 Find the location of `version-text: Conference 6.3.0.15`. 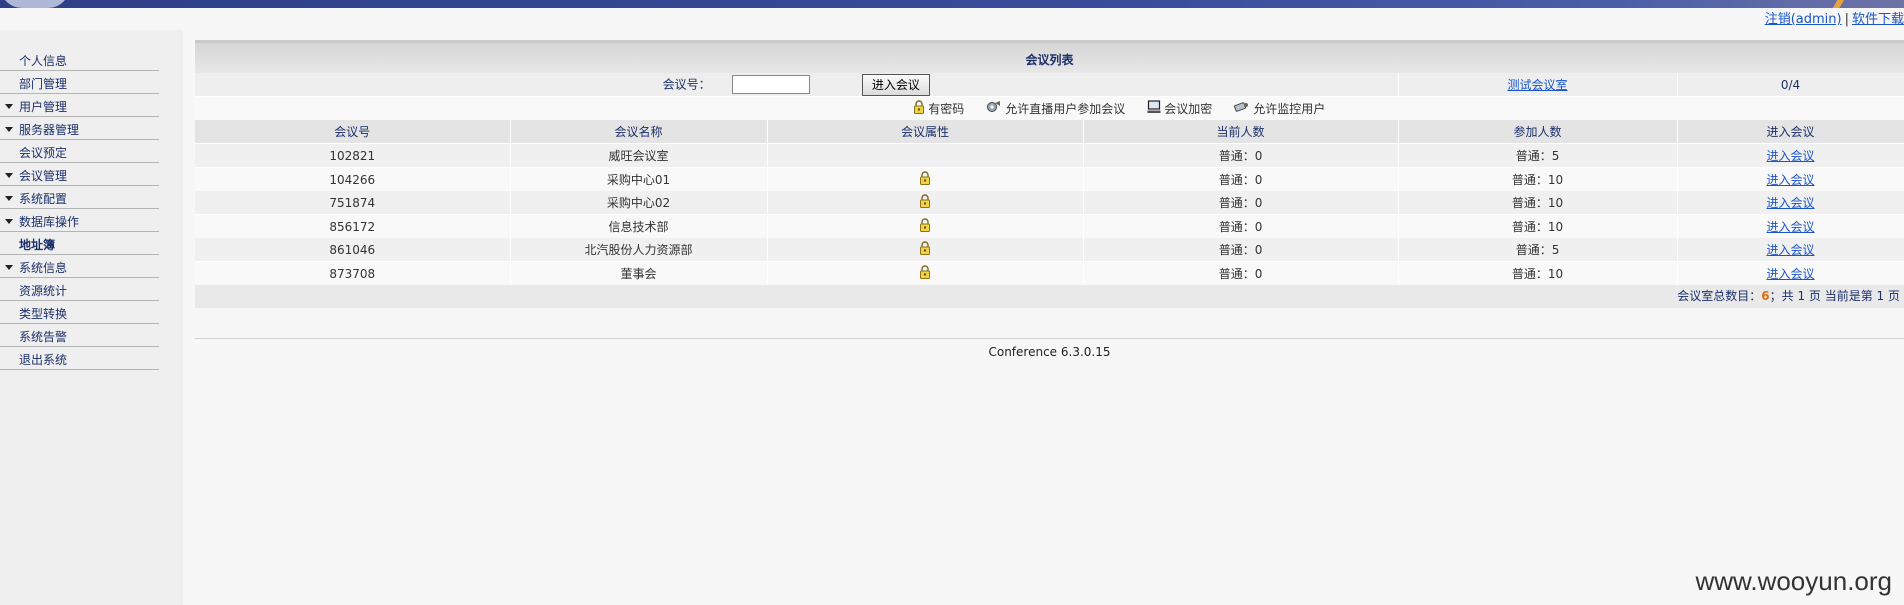

version-text: Conference 6.3.0.15 is located at coordinates (1049, 352).